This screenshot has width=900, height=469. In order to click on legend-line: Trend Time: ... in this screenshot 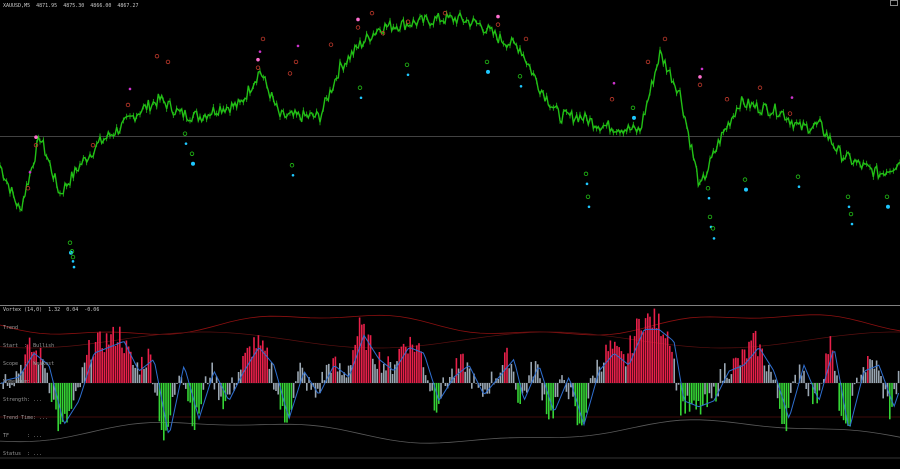, I will do `click(26, 418)`.